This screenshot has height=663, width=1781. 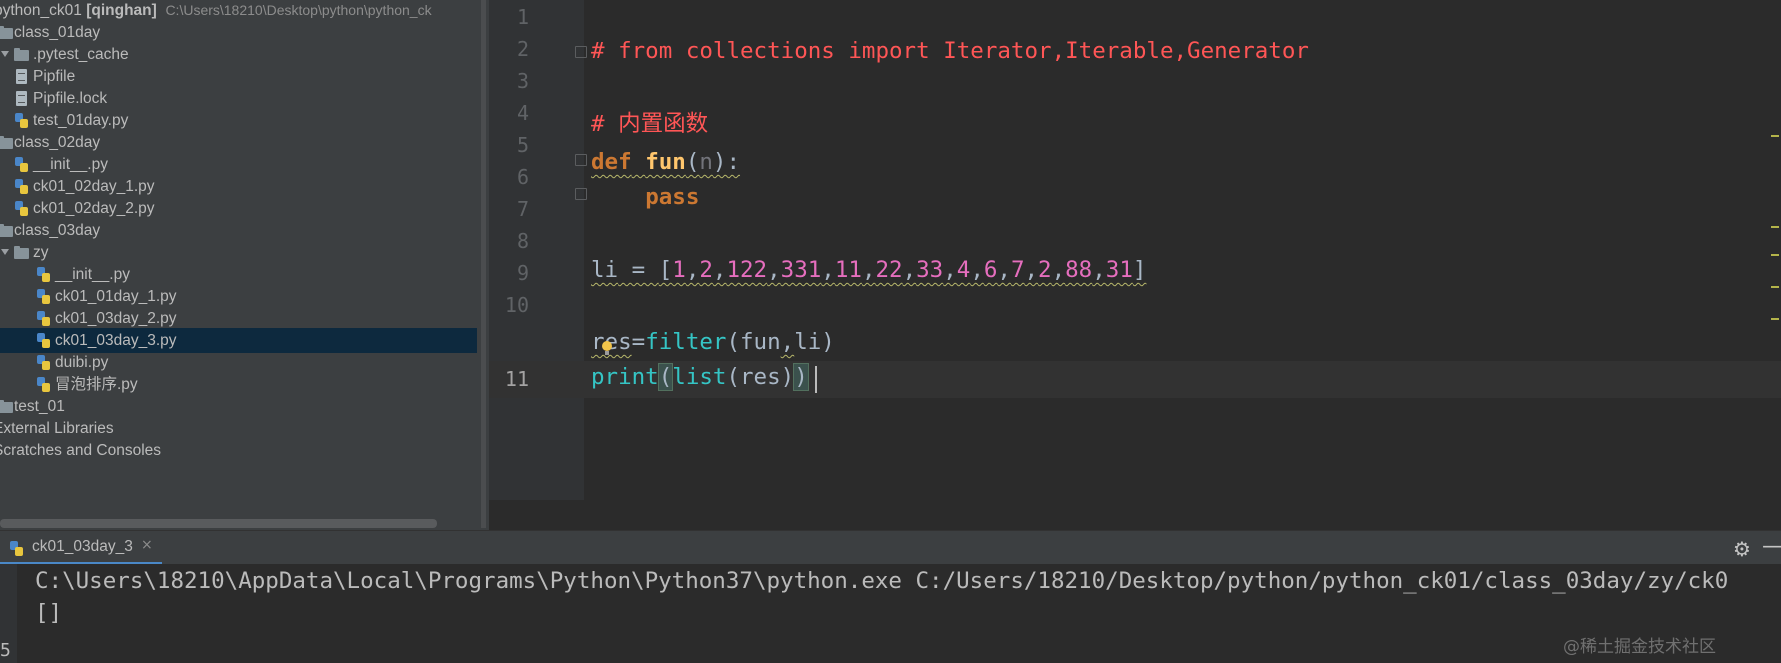 What do you see at coordinates (638, 270) in the screenshot?
I see `assign-operator: =` at bounding box center [638, 270].